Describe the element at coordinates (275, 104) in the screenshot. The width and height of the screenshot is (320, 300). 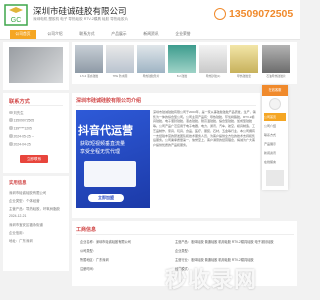
I see `avatar` at that location.